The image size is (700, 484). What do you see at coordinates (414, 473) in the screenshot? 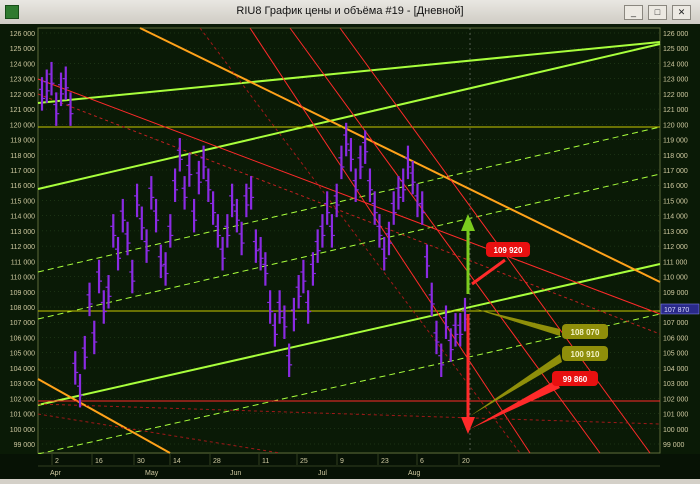
I see `month-label: Aug` at bounding box center [414, 473].